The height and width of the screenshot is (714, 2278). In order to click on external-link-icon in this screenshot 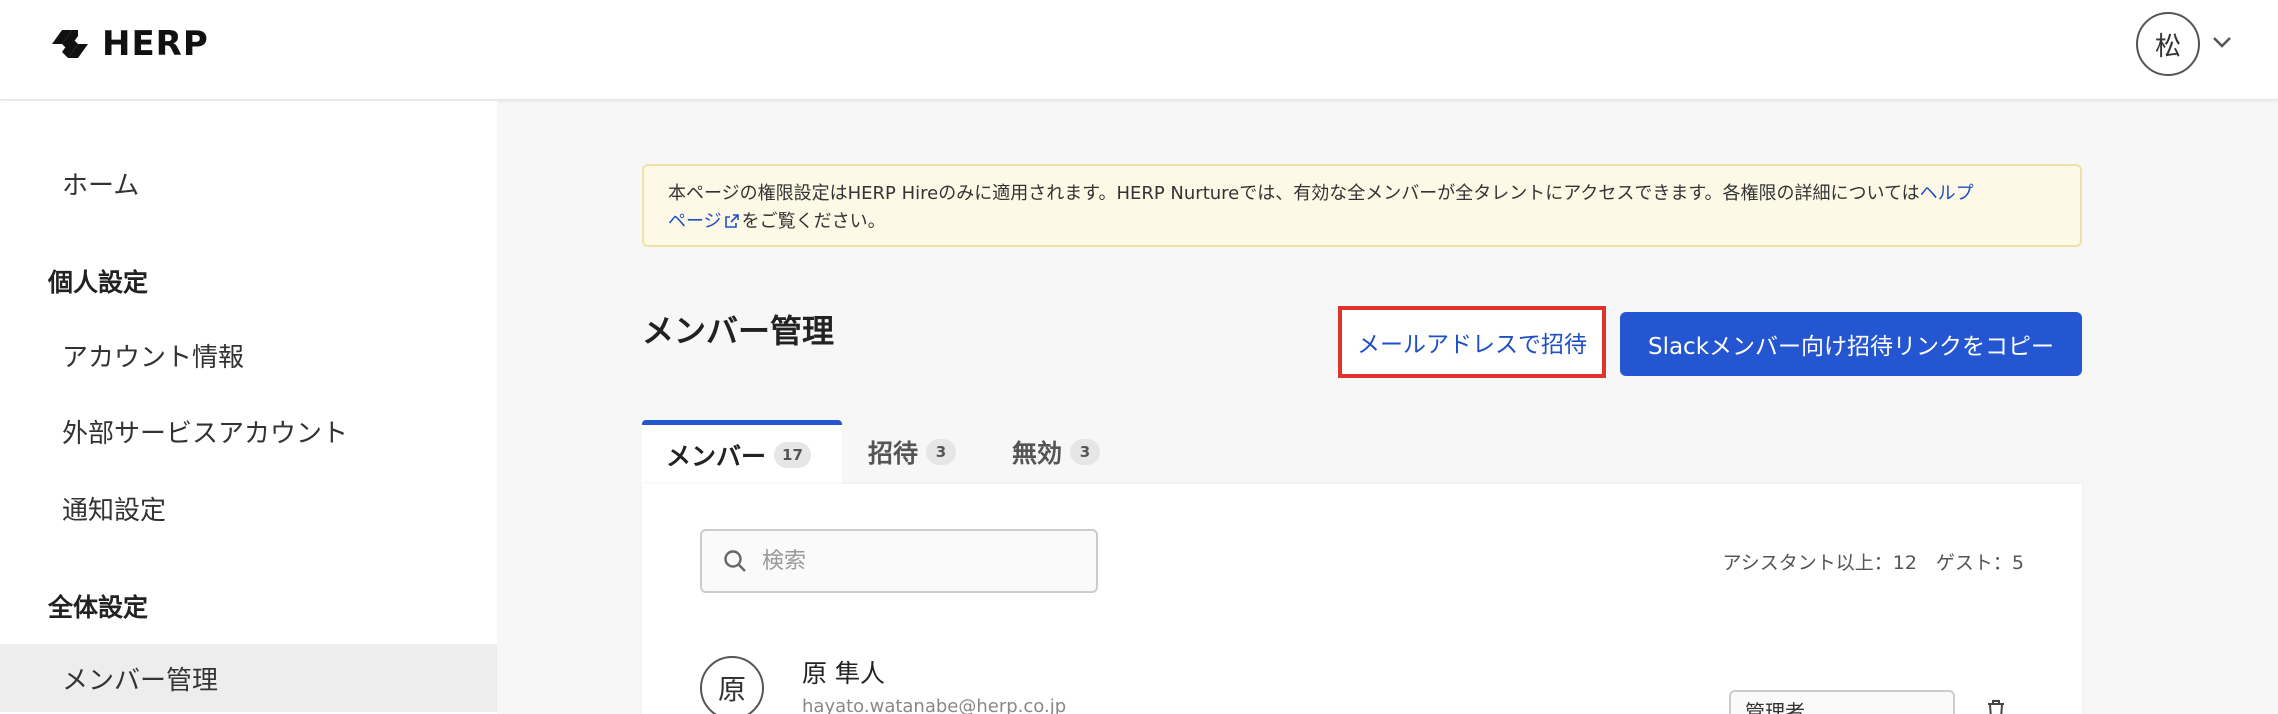, I will do `click(731, 221)`.